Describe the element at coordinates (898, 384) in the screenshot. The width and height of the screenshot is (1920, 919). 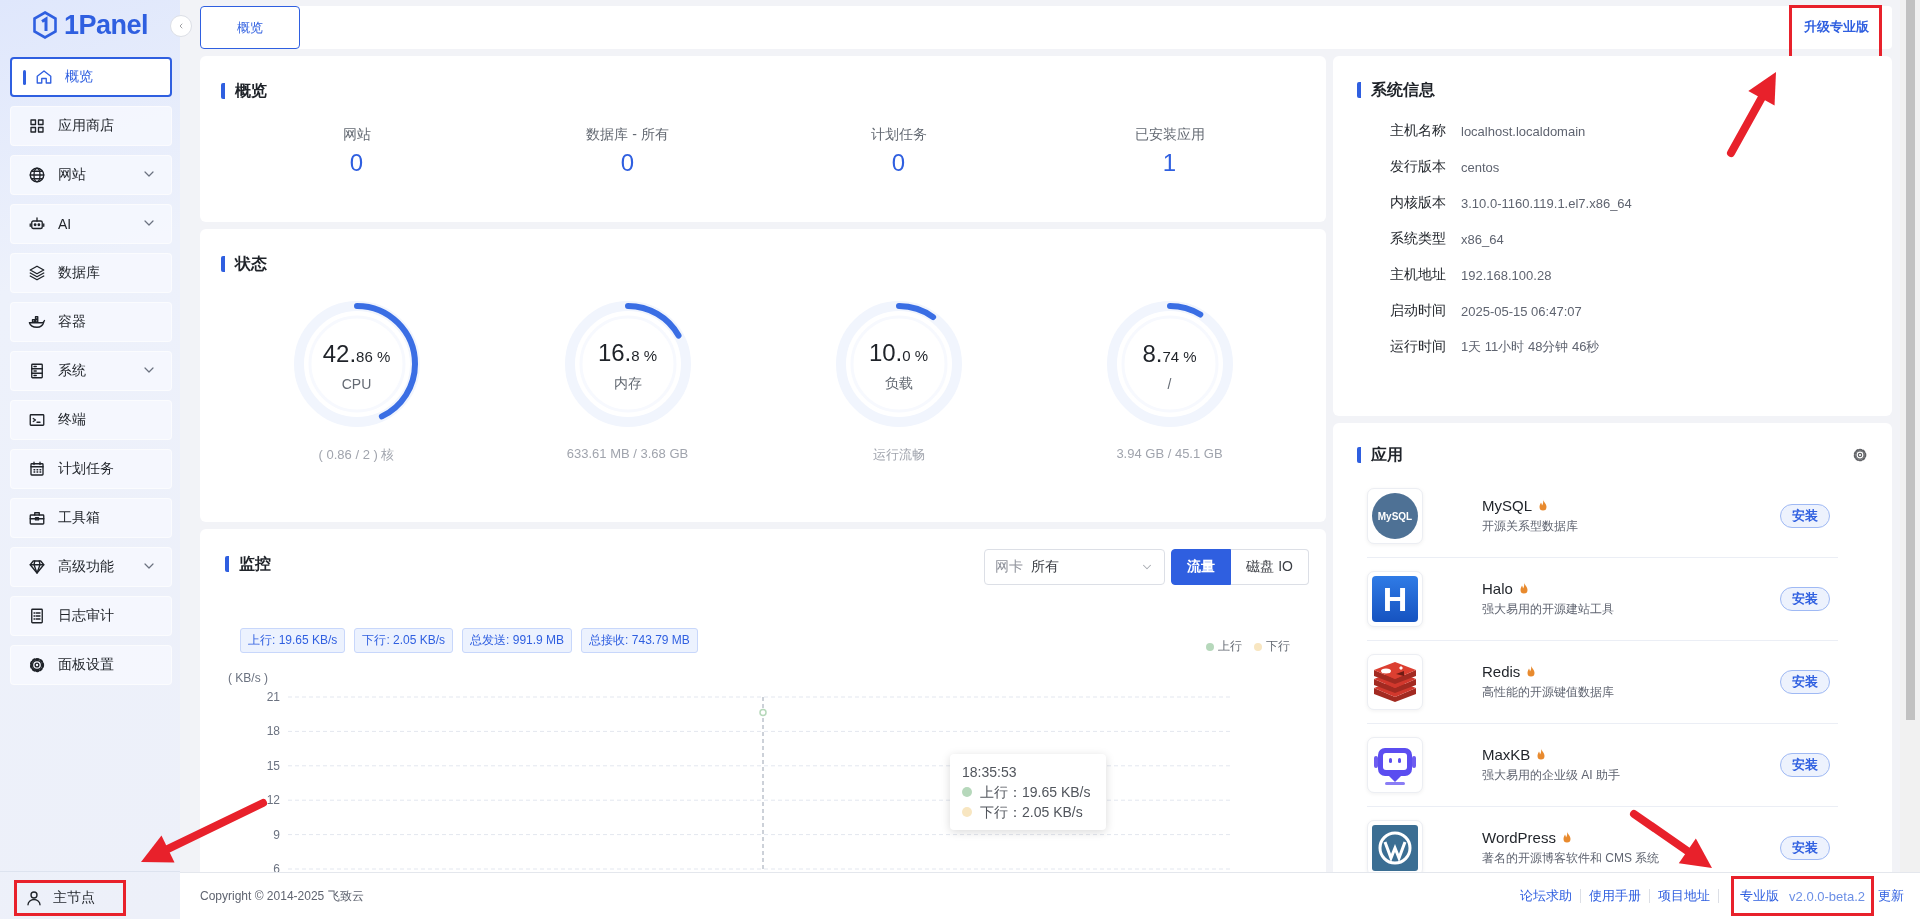
I see `gauge-label: 负载` at that location.